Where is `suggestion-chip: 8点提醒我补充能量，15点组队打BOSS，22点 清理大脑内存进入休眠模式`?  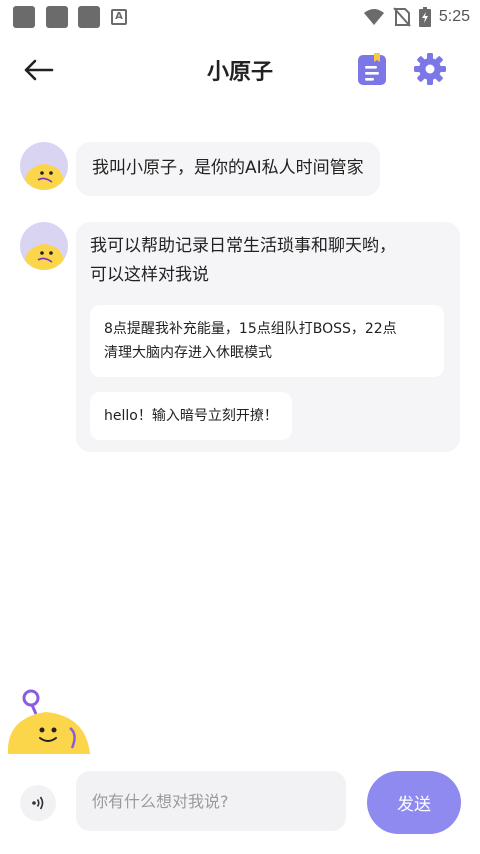
suggestion-chip: 8点提醒我补充能量，15点组队打BOSS，22点 清理大脑内存进入休眠模式 is located at coordinates (267, 341).